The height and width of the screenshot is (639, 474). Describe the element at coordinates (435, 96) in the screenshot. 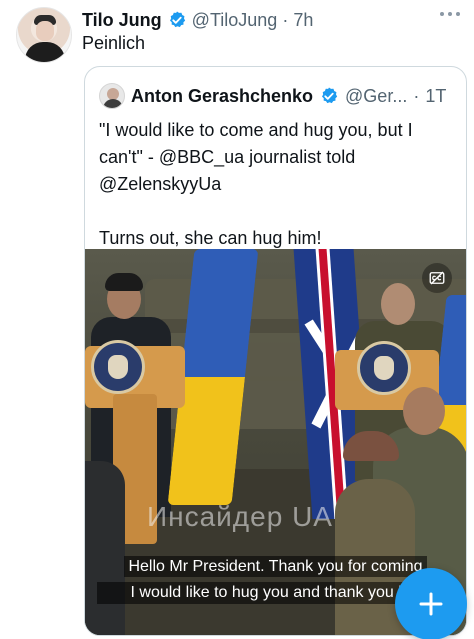

I see `quoted-tweet-time: 1T` at that location.